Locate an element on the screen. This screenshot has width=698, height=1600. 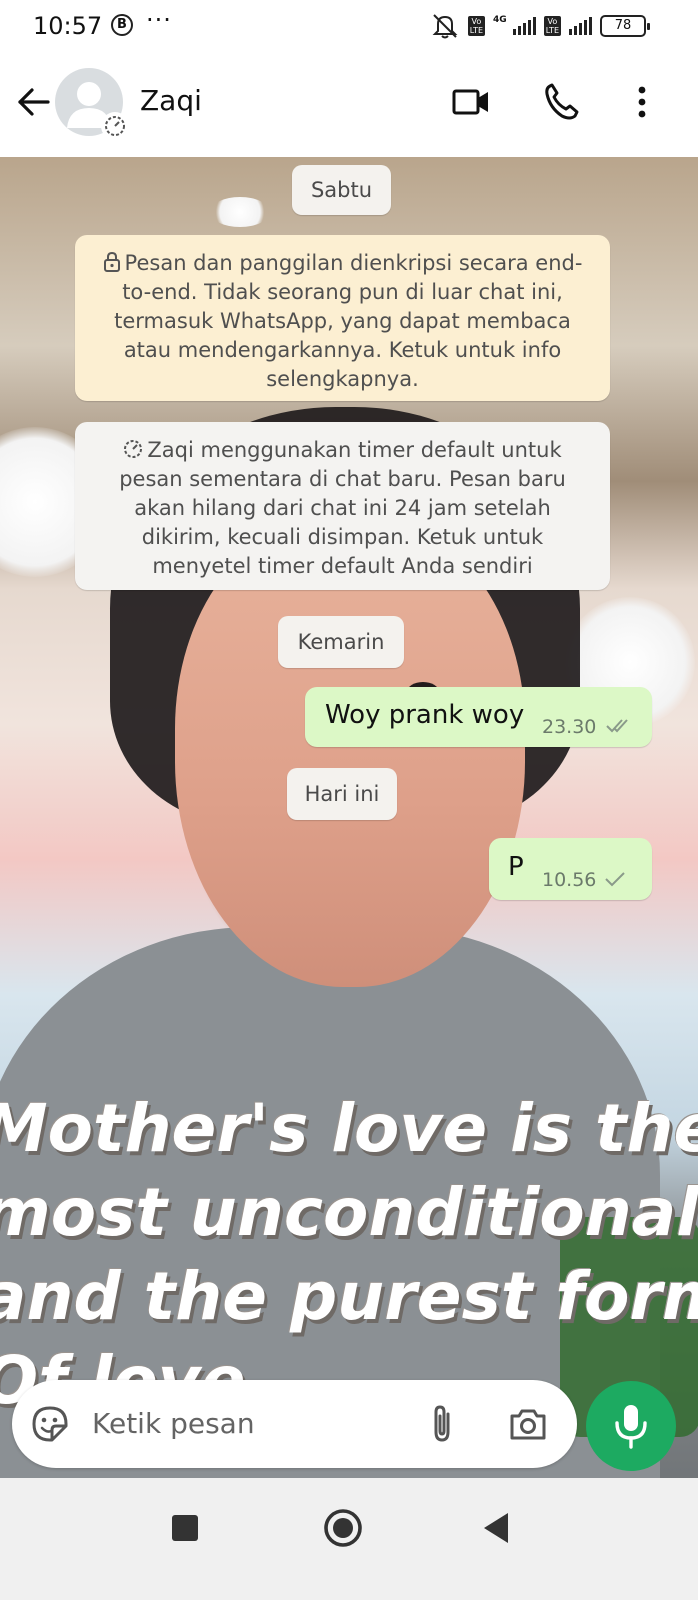
battery-icon: 78 is located at coordinates (625, 26).